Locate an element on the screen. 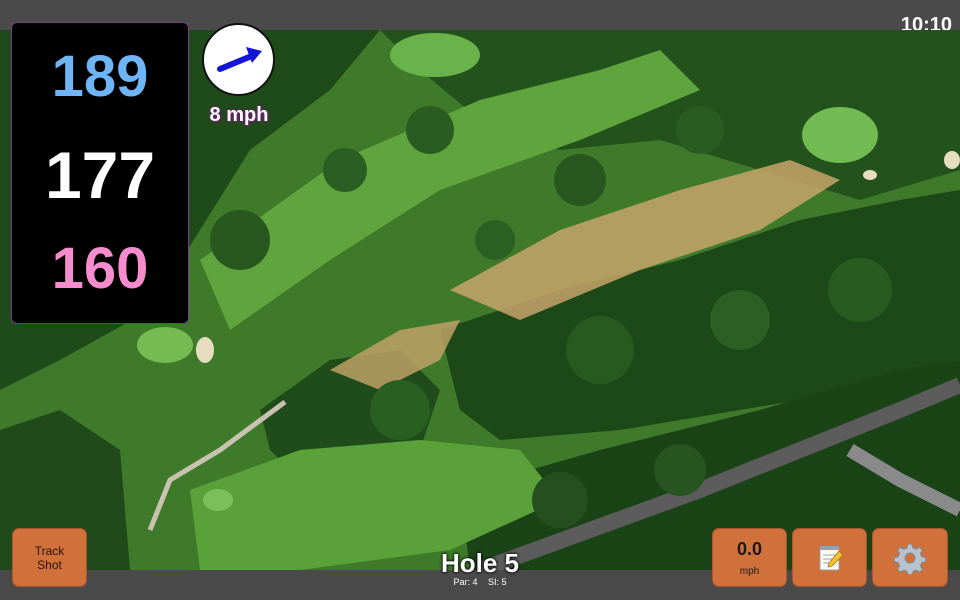 This screenshot has height=600, width=960. notepad-icon is located at coordinates (831, 557).